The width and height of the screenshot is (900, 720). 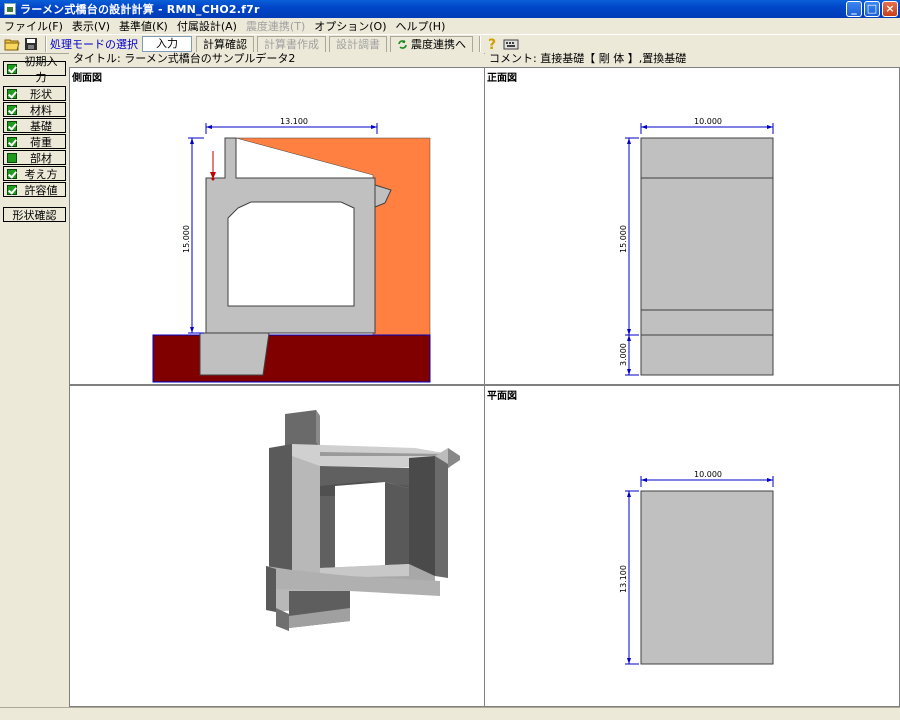 What do you see at coordinates (34, 214) in the screenshot?
I see `sidebar-item-shape-confirm: 形状確認` at bounding box center [34, 214].